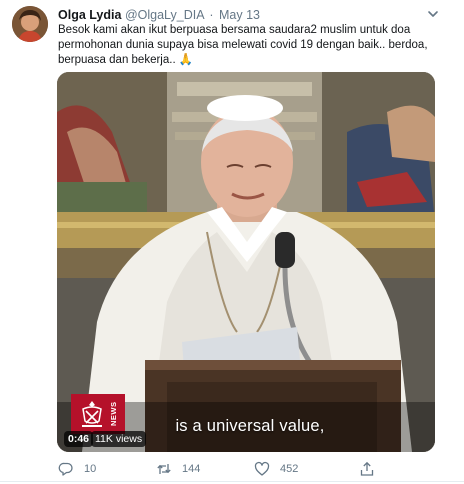 The image size is (464, 484). Describe the element at coordinates (232, 481) in the screenshot. I see `tweet-divider` at that location.